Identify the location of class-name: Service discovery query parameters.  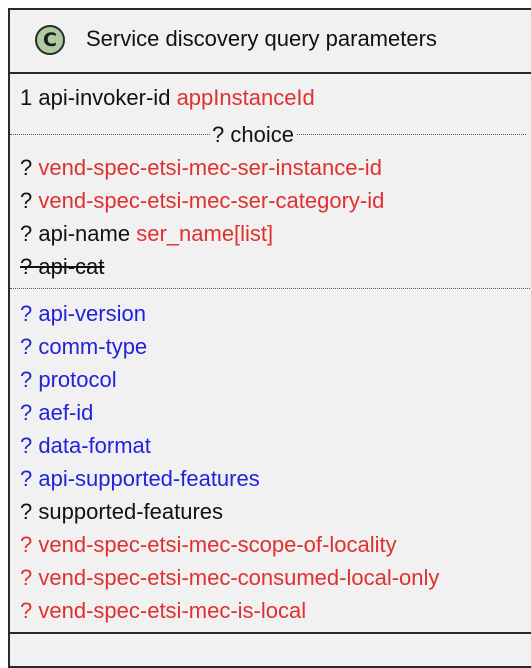
(261, 38).